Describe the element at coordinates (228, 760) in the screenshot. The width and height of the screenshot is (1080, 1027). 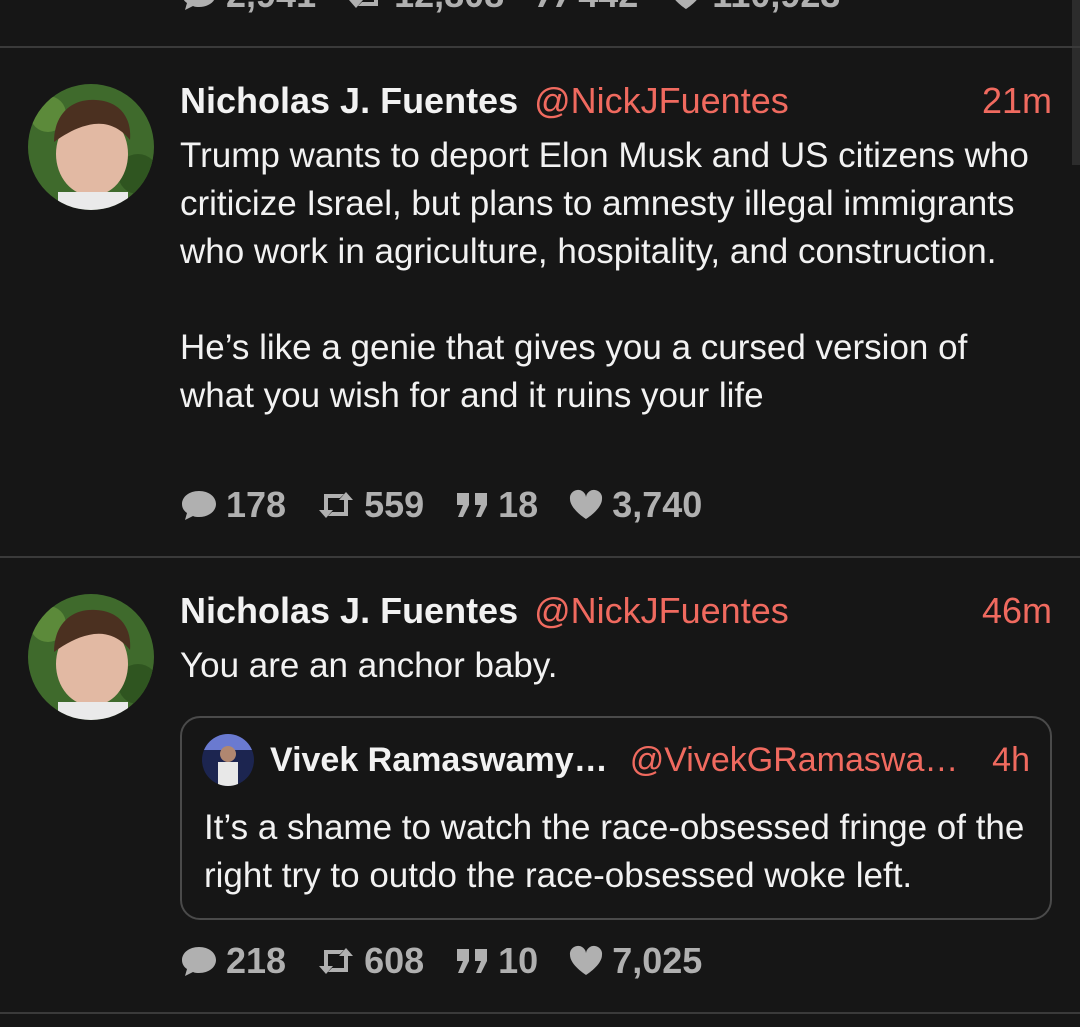
I see `quoted-avatar` at that location.